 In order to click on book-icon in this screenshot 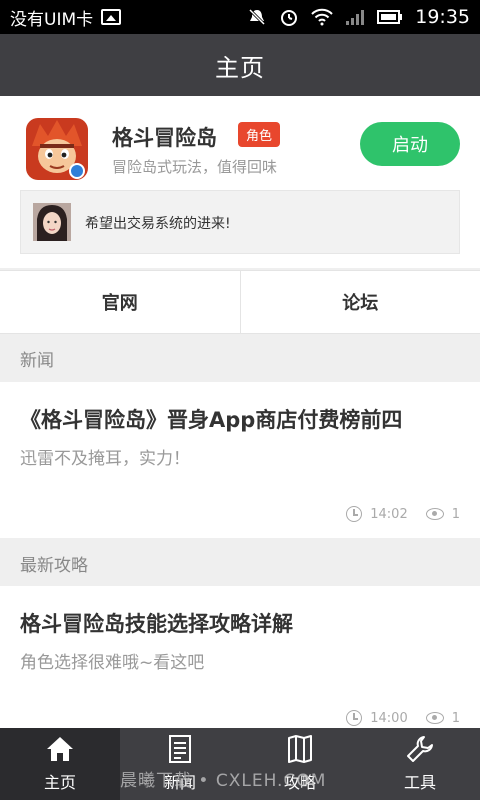, I will do `click(300, 749)`.